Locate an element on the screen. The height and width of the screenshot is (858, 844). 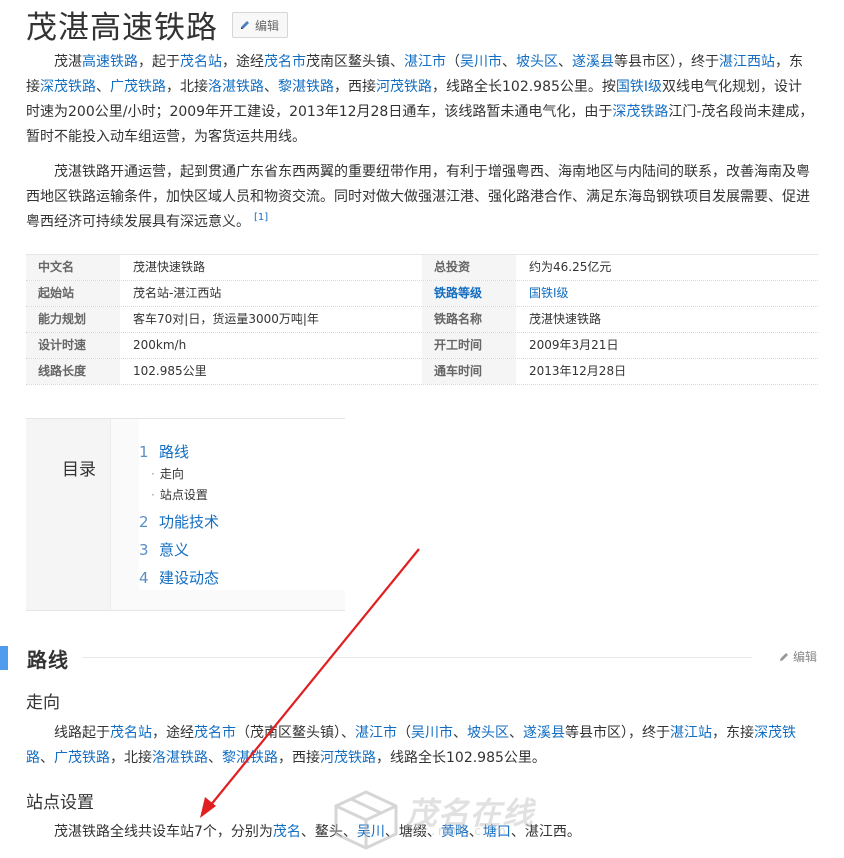
infobox-value: 客车70对|日，货运量3000万吨|年 is located at coordinates (226, 319).